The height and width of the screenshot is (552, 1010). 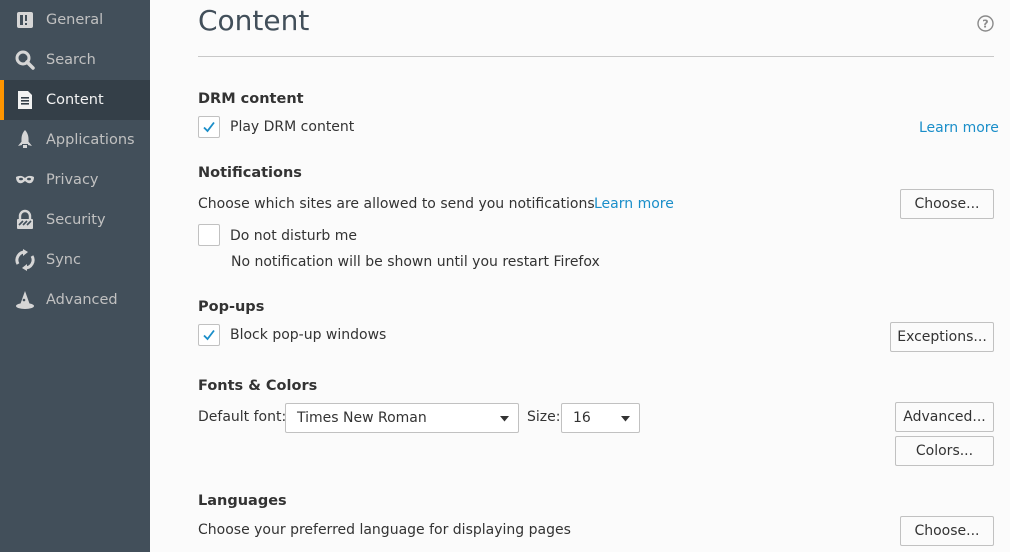 What do you see at coordinates (634, 204) in the screenshot?
I see `notifications-learn-more-link: Learn more` at bounding box center [634, 204].